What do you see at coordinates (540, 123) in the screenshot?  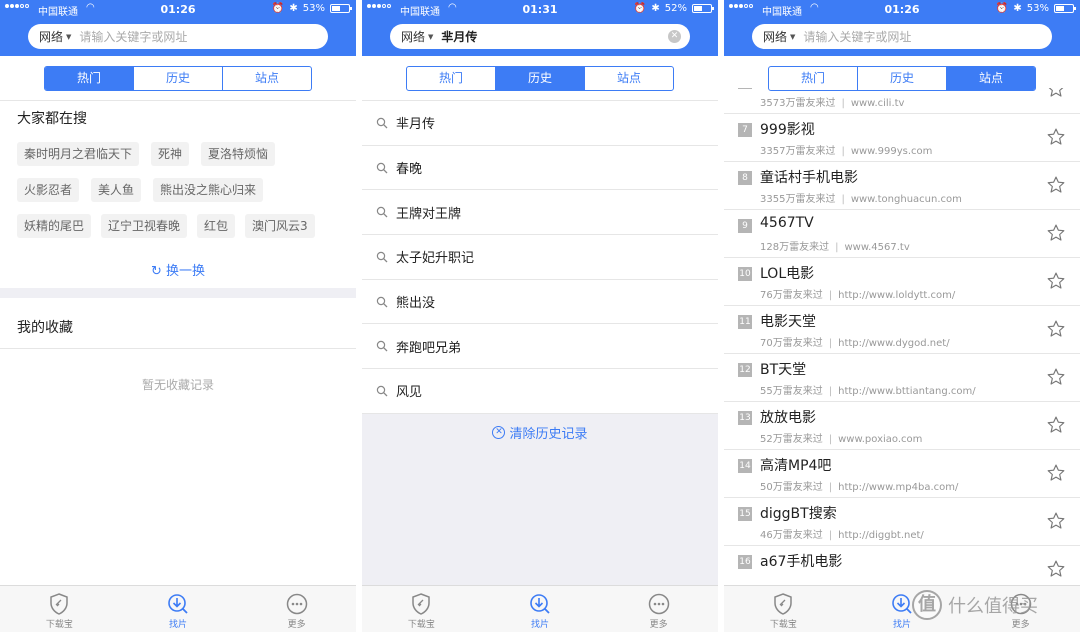 I see `history-item: 芈月传` at bounding box center [540, 123].